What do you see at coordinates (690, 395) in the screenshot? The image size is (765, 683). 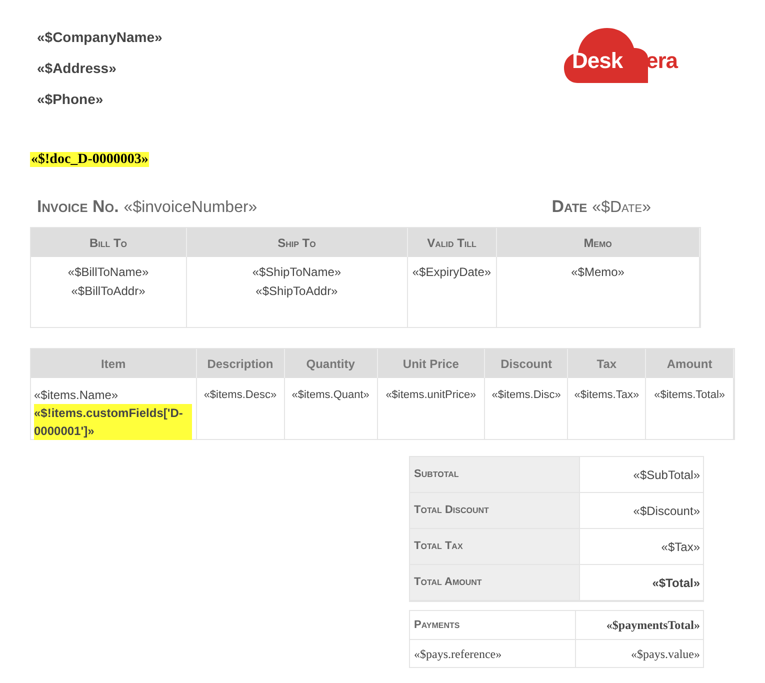 I see `table-cell-text: «$items.Total»` at bounding box center [690, 395].